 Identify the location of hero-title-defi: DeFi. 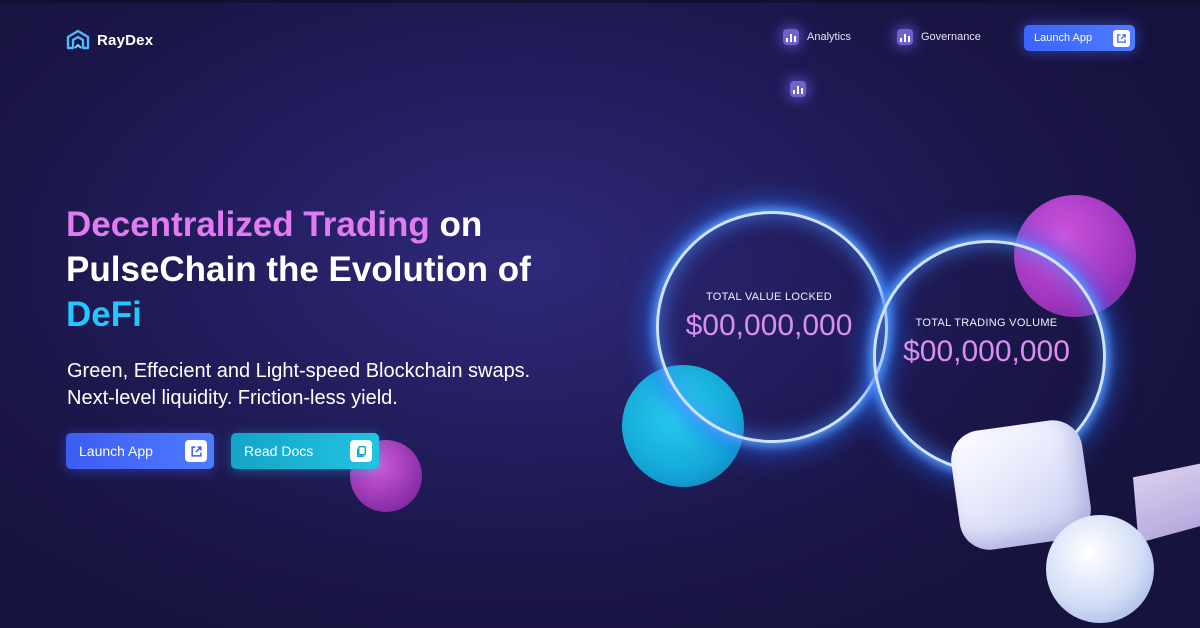
(104, 314).